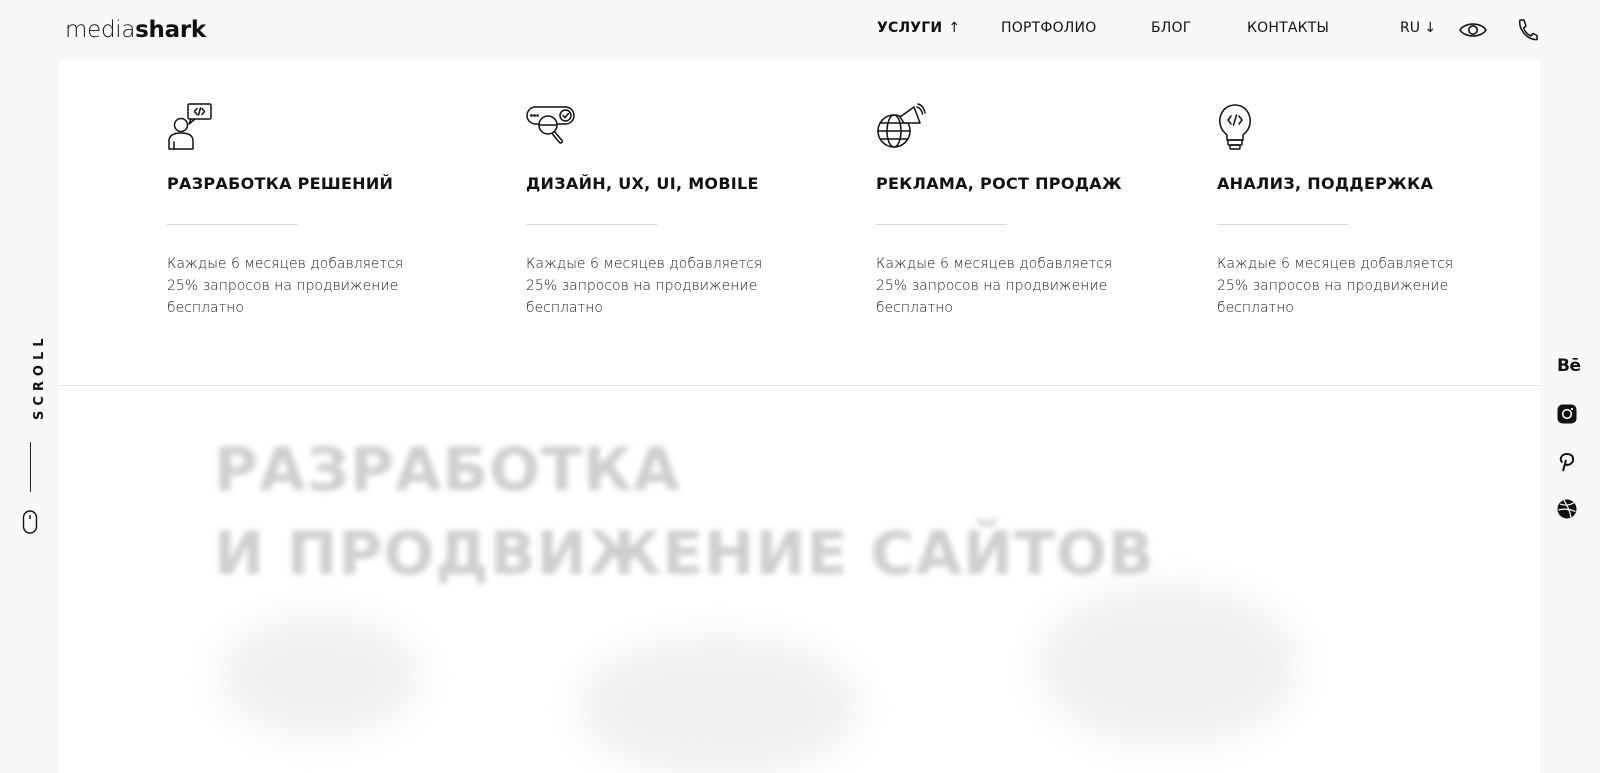  I want to click on dribbble-icon, so click(1567, 511).